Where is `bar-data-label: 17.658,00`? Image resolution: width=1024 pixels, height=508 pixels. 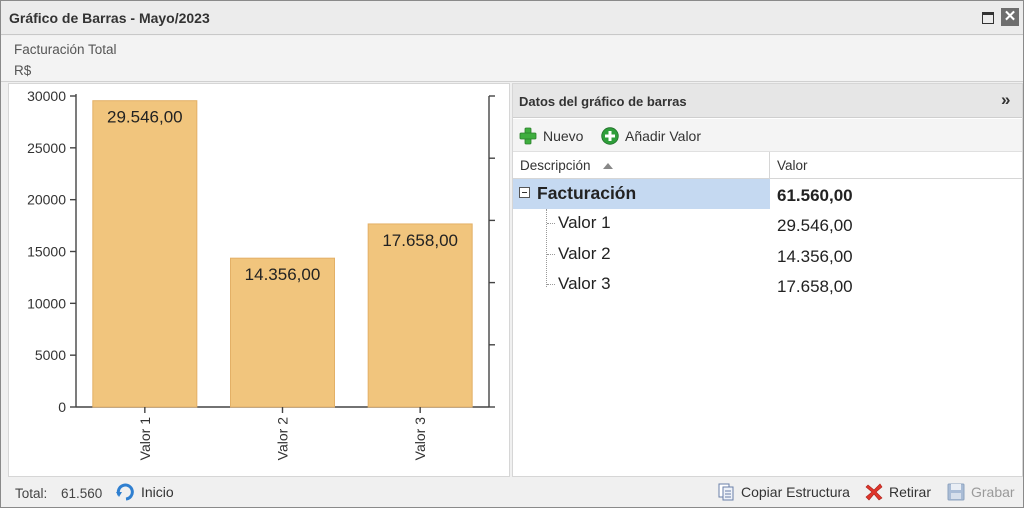
bar-data-label: 17.658,00 is located at coordinates (420, 240).